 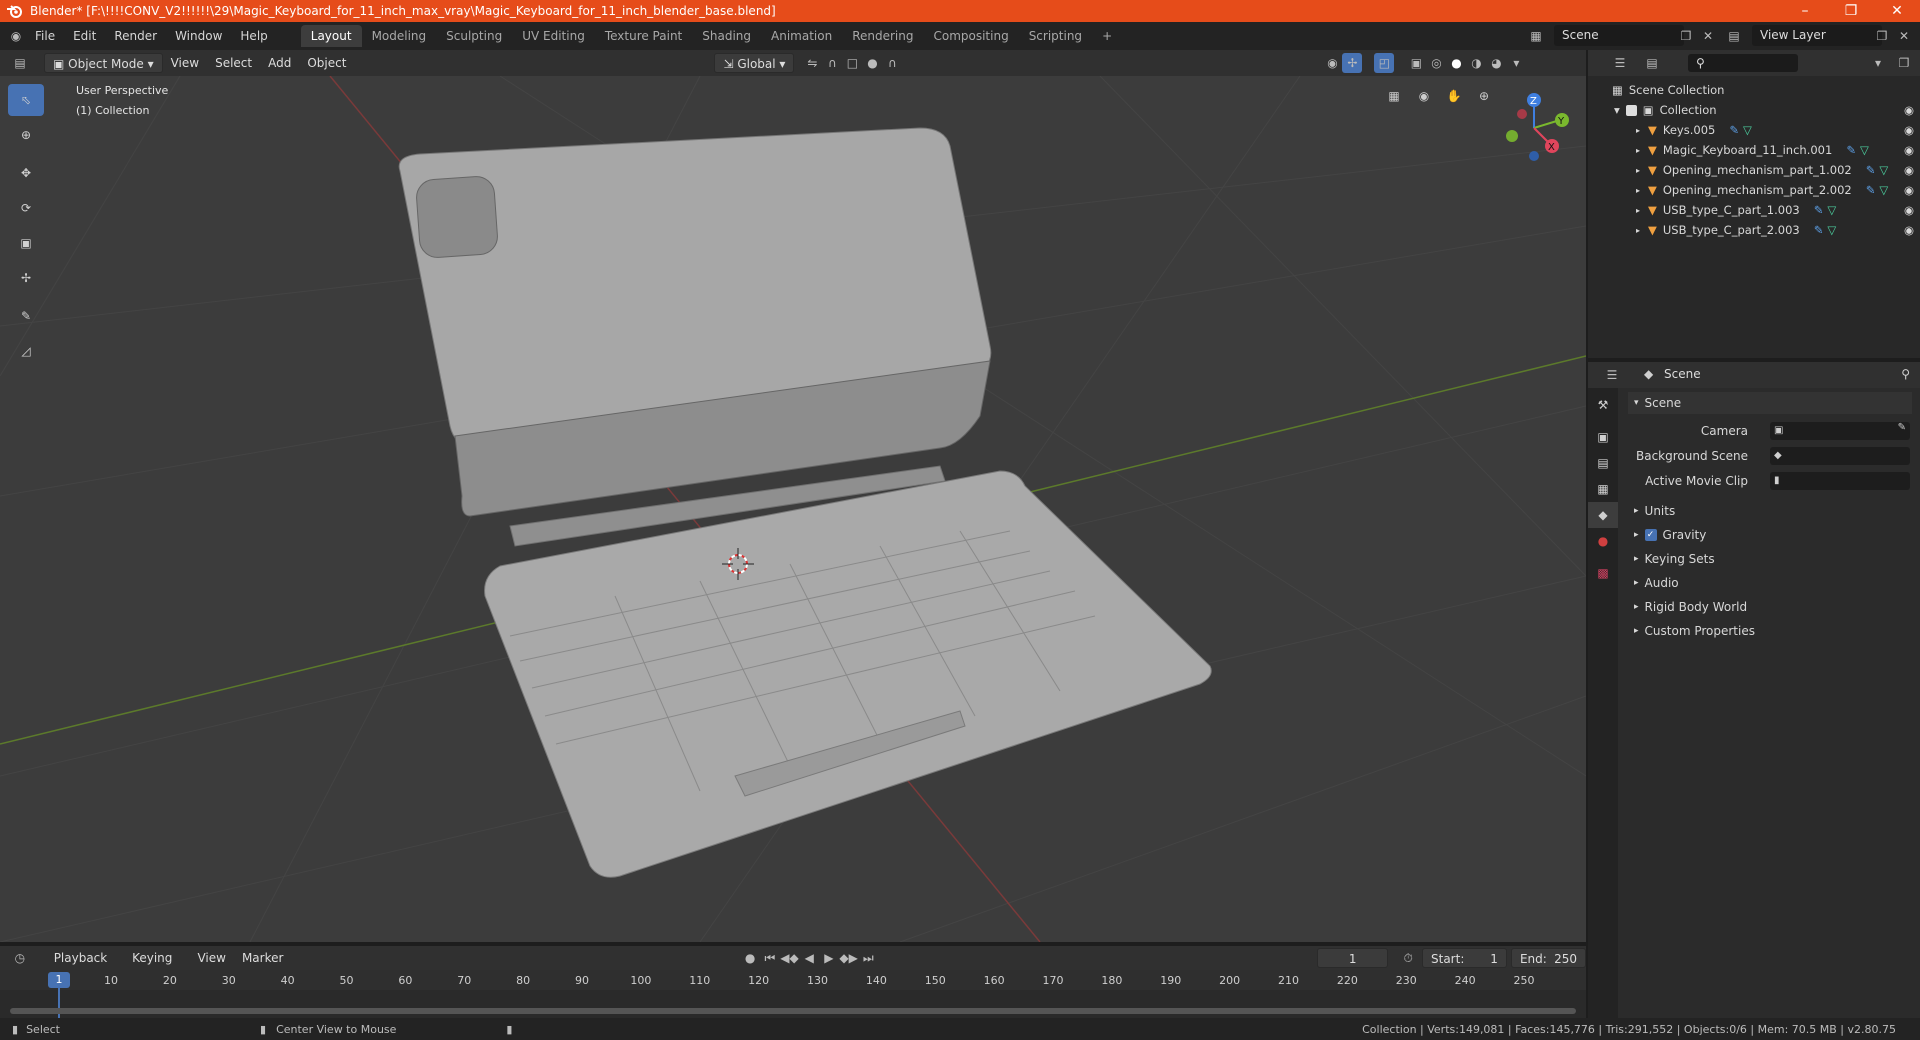 What do you see at coordinates (1851, 11) in the screenshot?
I see `restore-button: ❐` at bounding box center [1851, 11].